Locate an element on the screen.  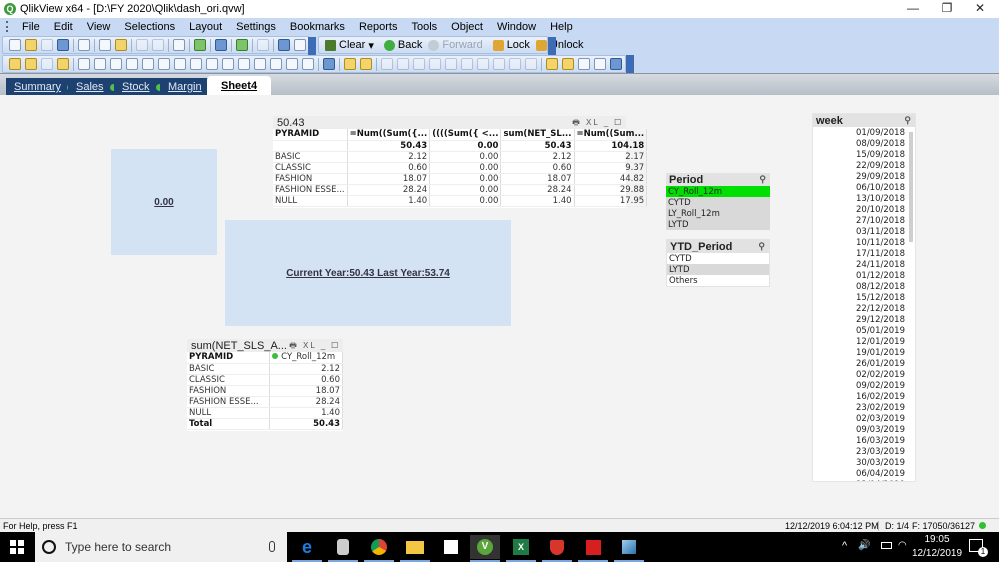
taskbar-search-box: Type here to search is located at coordinates (161, 547).